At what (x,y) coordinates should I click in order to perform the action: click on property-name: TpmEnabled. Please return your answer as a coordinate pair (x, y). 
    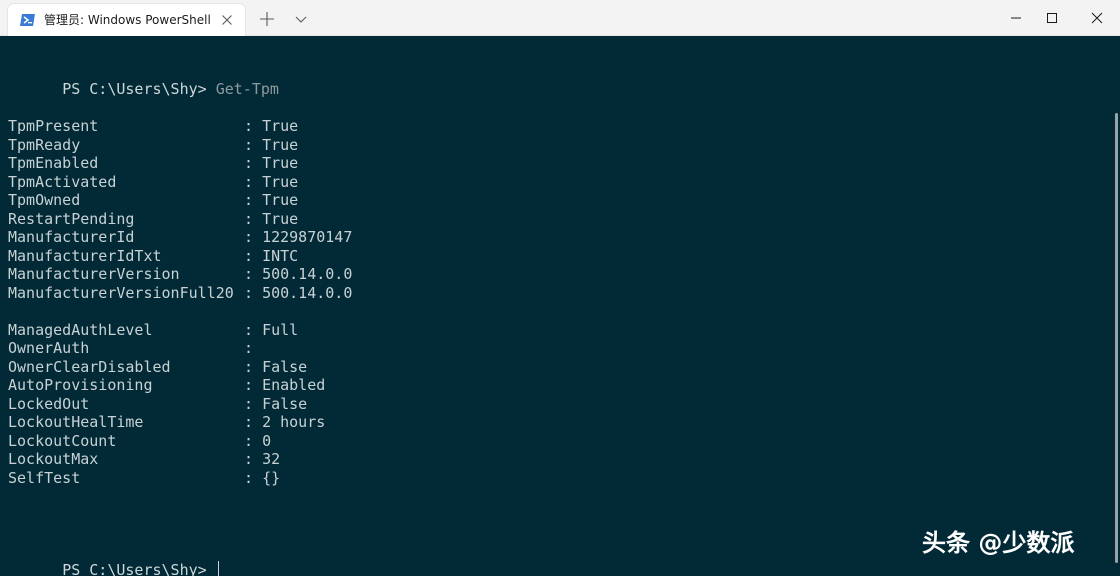
    Looking at the image, I should click on (53, 163).